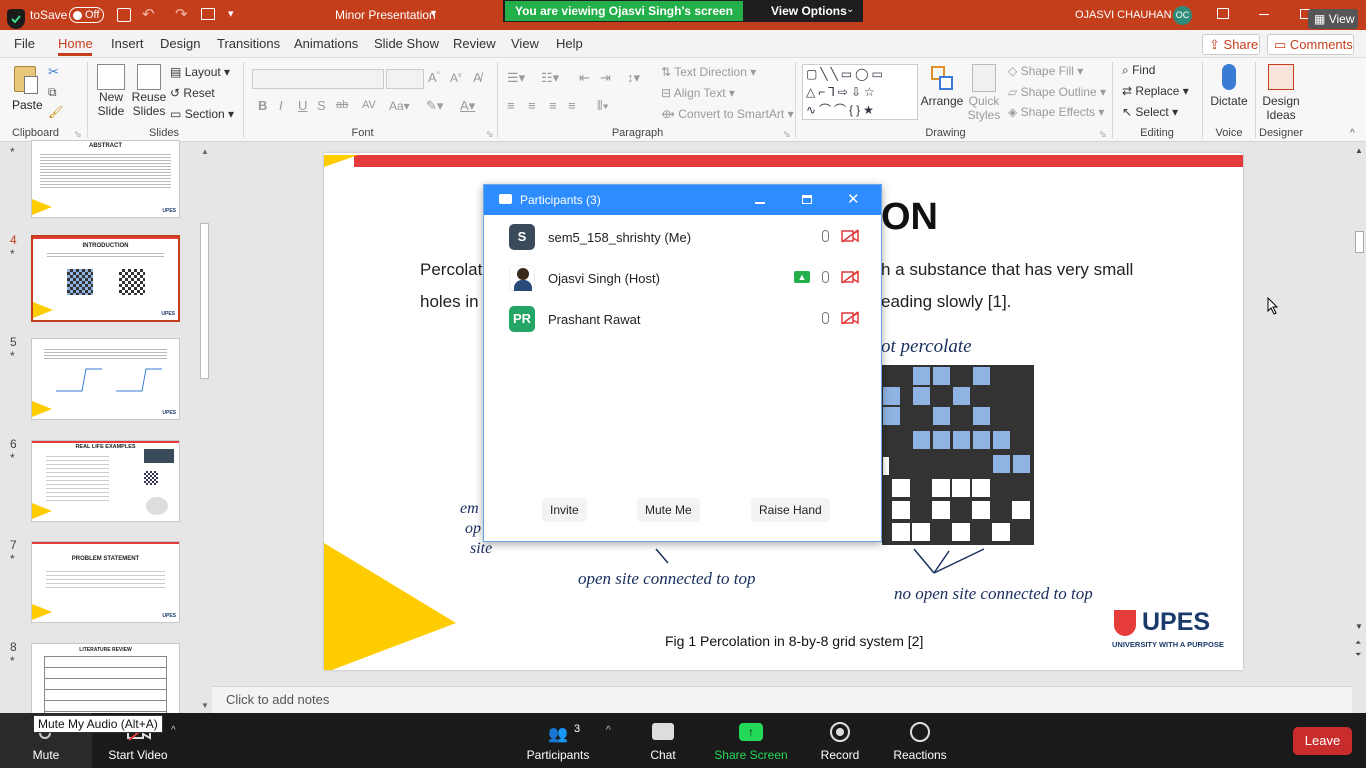  Describe the element at coordinates (1138, 70) in the screenshot. I see `find-button: ⌕ Find` at that location.